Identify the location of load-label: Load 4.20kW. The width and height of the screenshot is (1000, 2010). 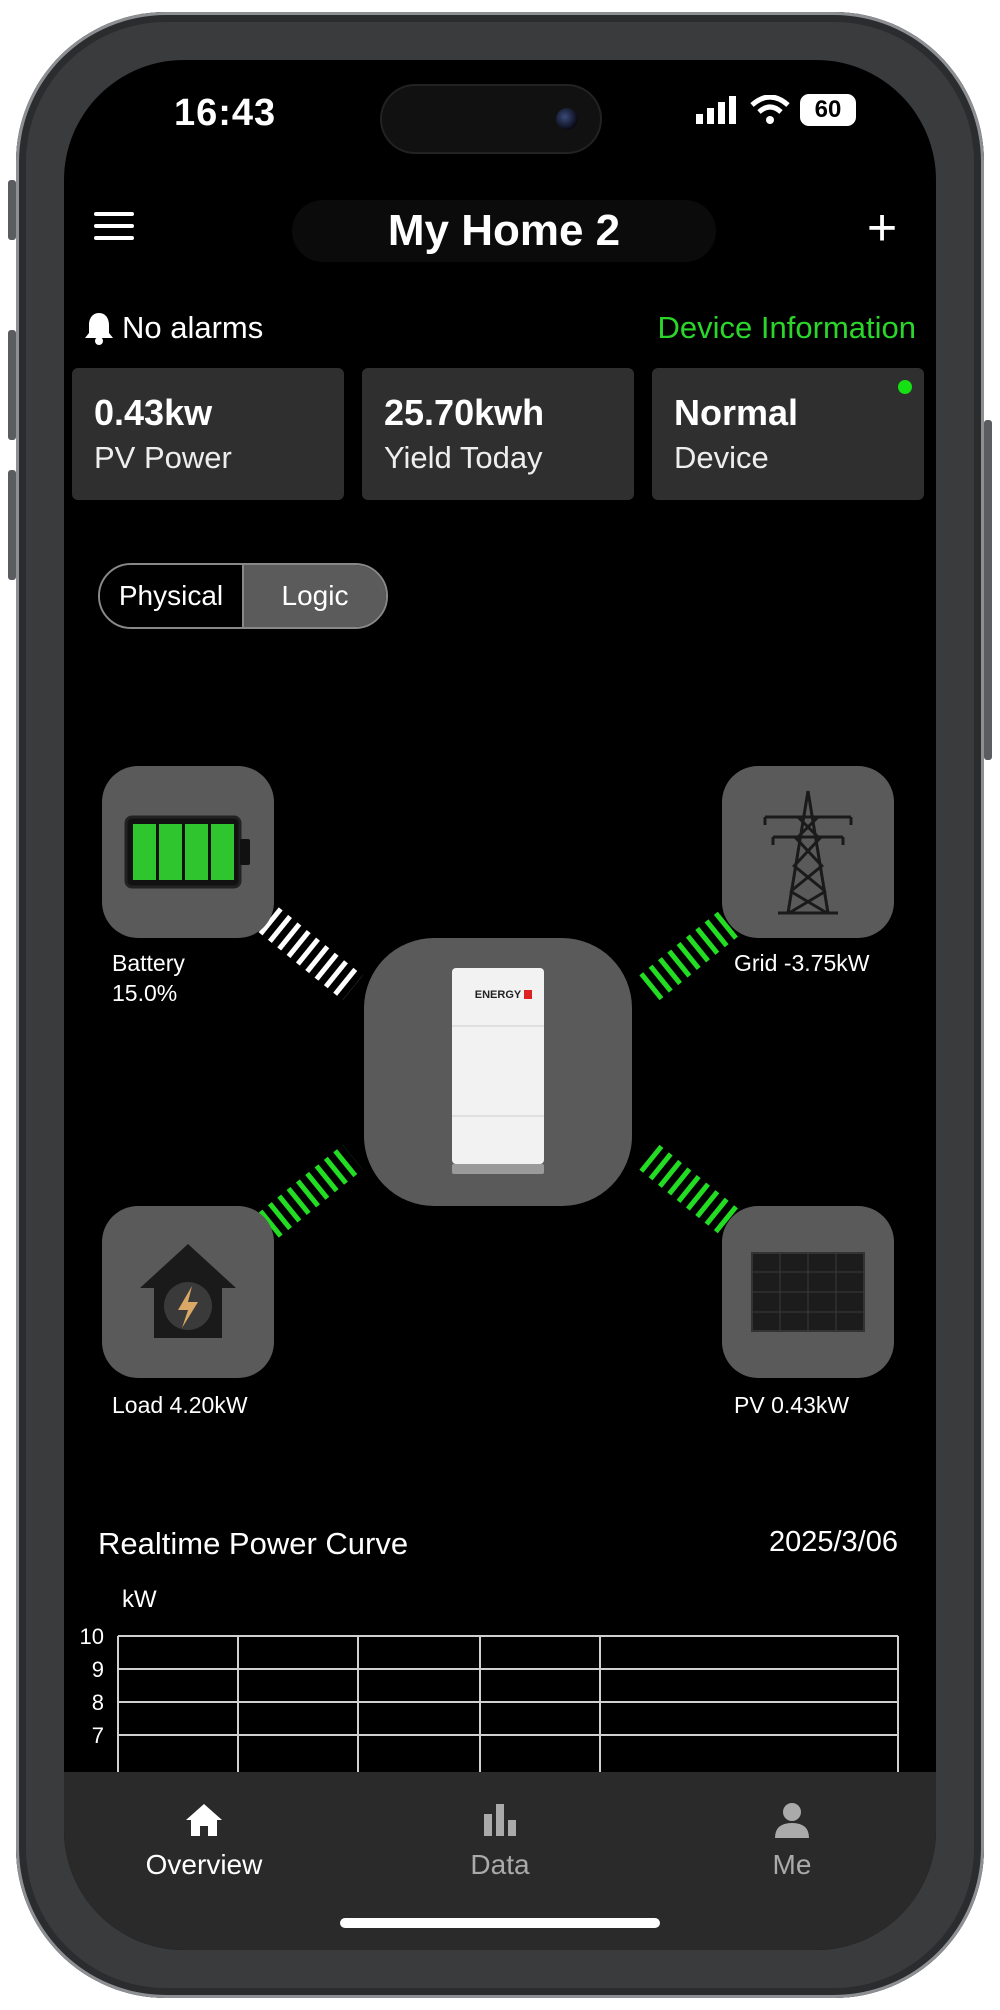
(180, 1405).